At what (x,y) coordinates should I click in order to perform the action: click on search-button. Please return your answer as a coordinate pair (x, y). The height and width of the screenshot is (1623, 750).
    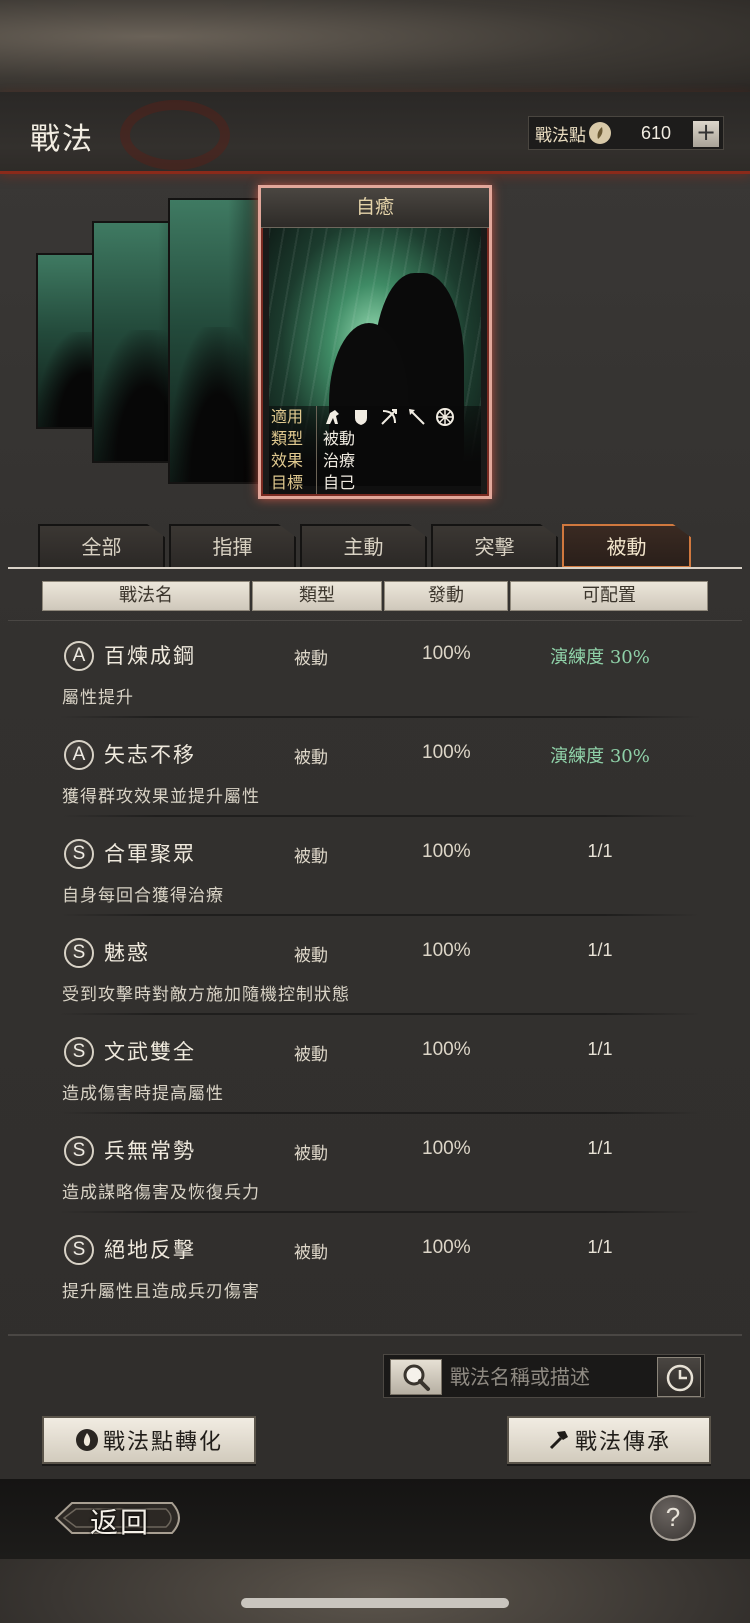
    Looking at the image, I should click on (416, 1377).